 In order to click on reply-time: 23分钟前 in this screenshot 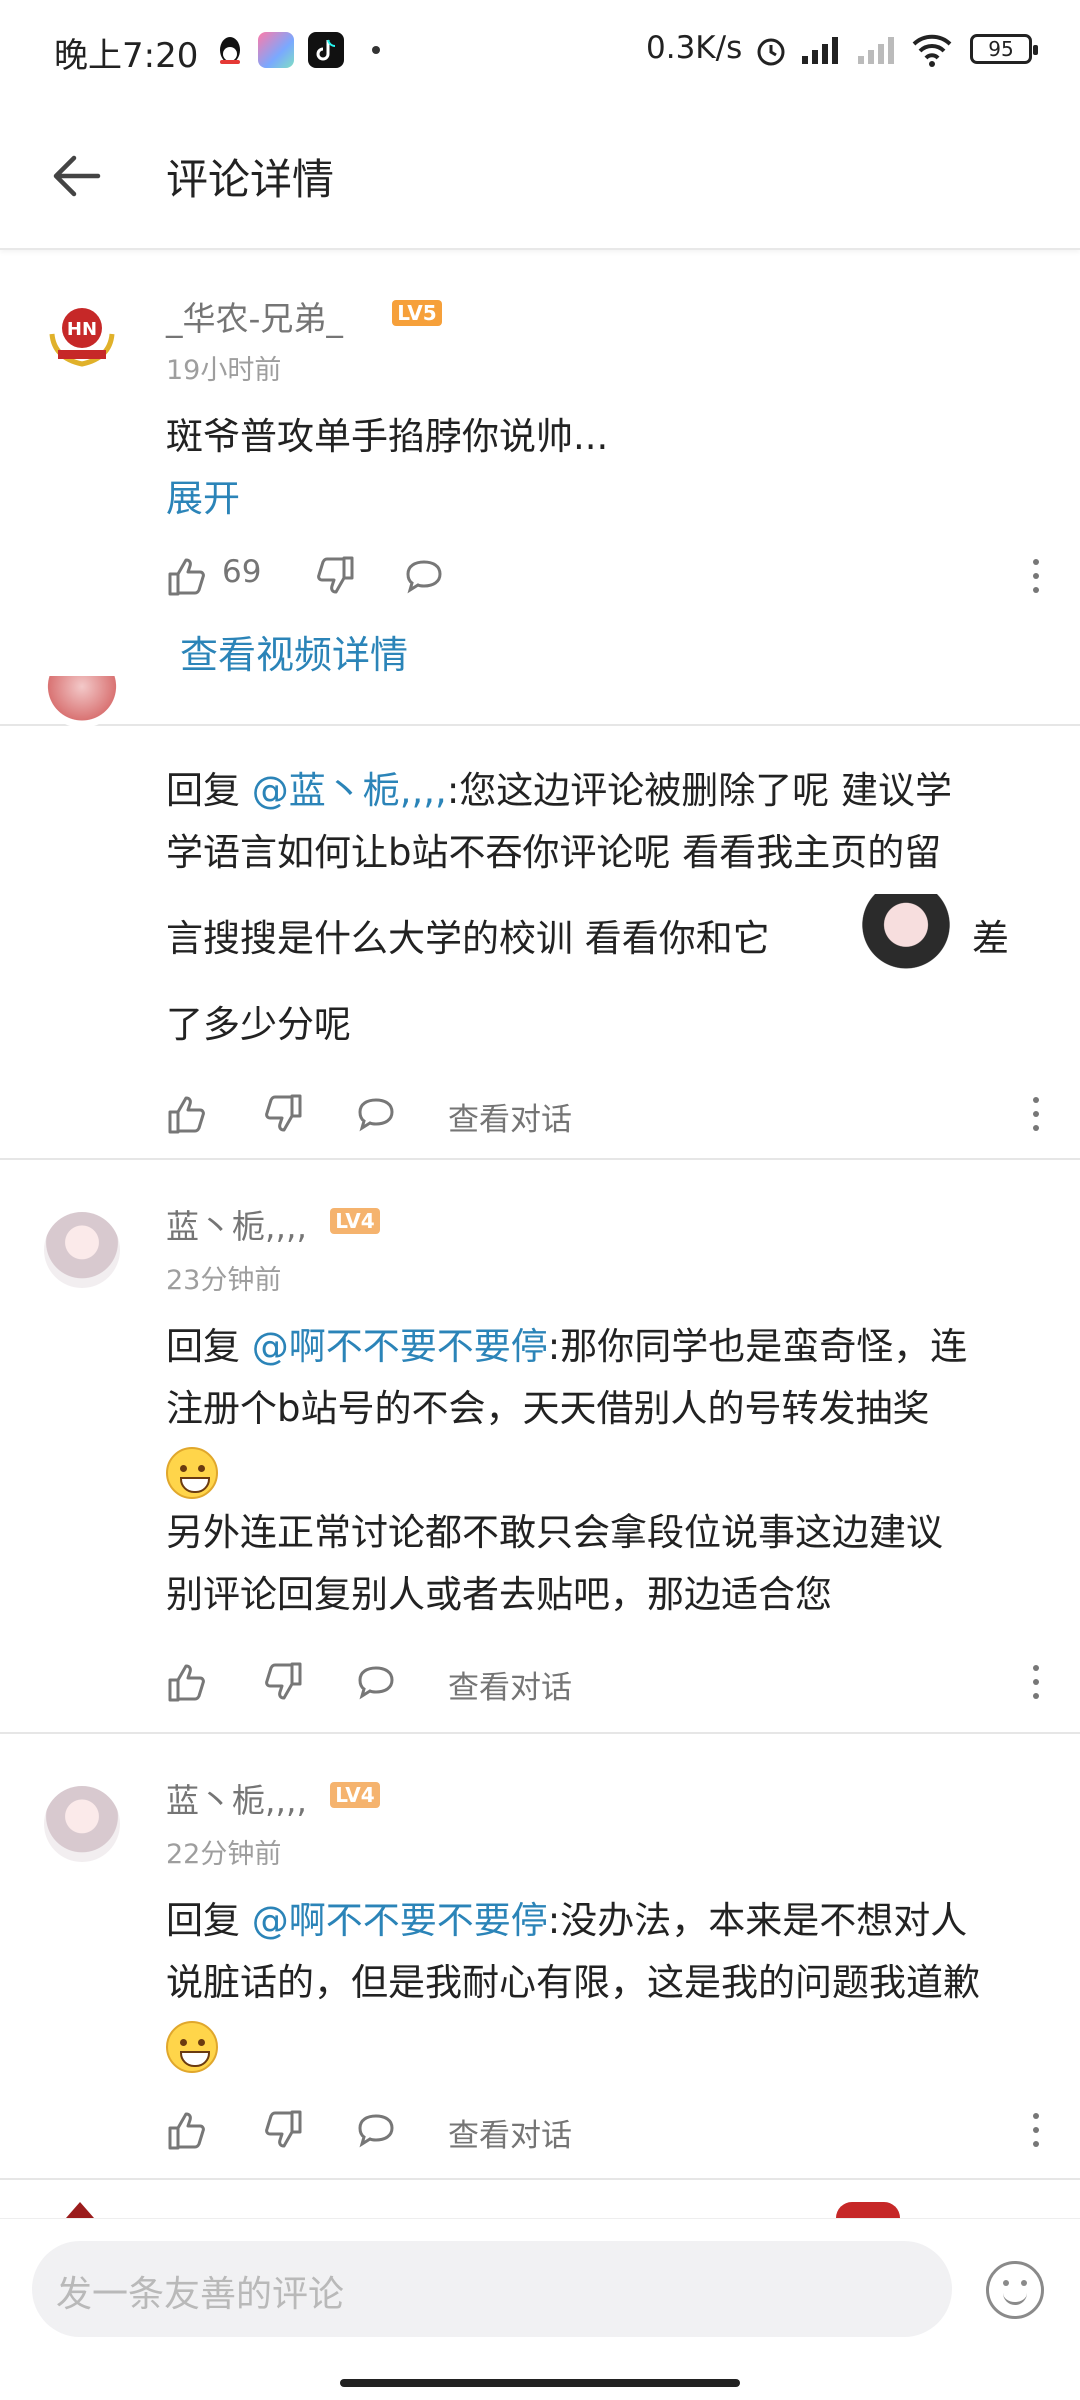, I will do `click(224, 1280)`.